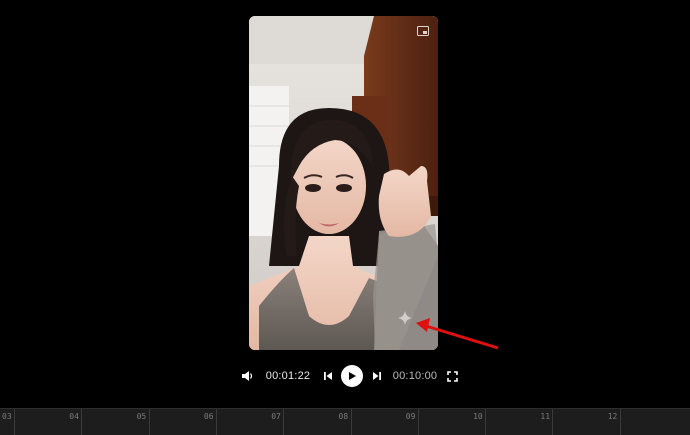 This screenshot has height=435, width=690. What do you see at coordinates (208, 416) in the screenshot?
I see `timeline-tick-label: 06` at bounding box center [208, 416].